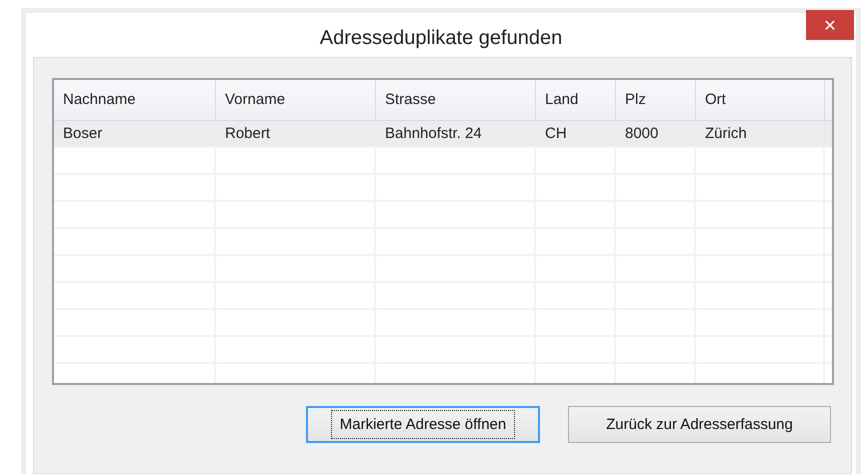  What do you see at coordinates (699, 424) in the screenshot?
I see `dialog-button: Zurück zur Adresserfassung` at bounding box center [699, 424].